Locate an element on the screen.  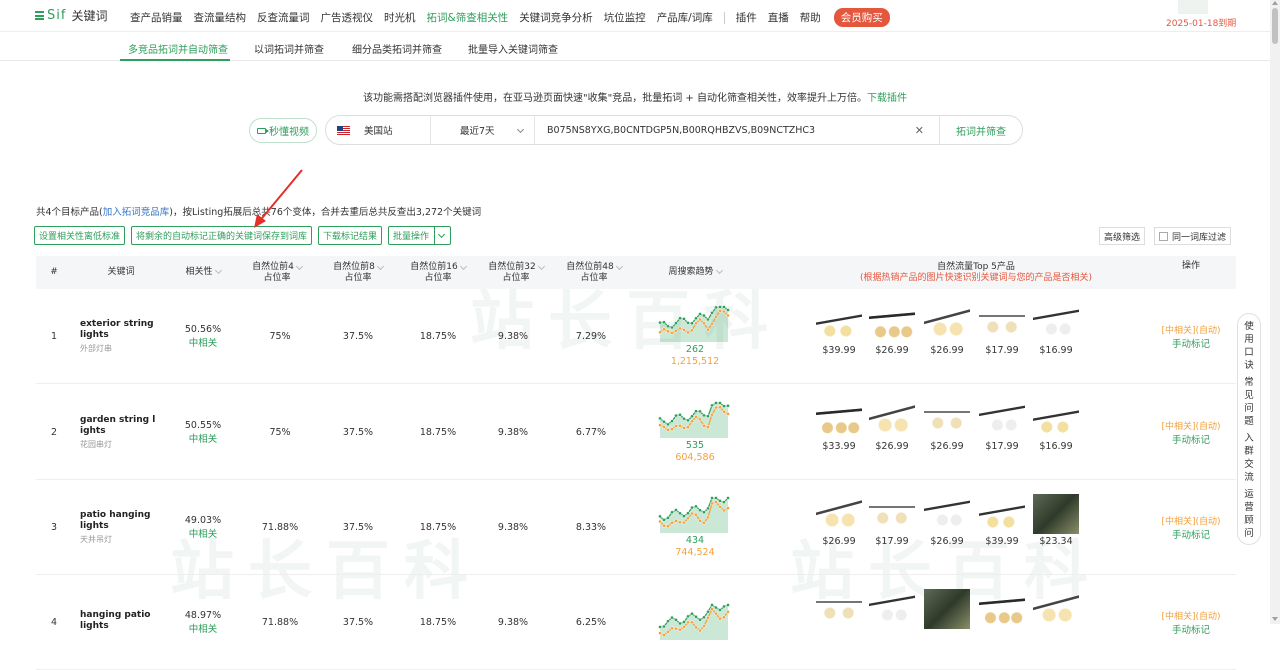
trend-cell is located at coordinates (695, 622).